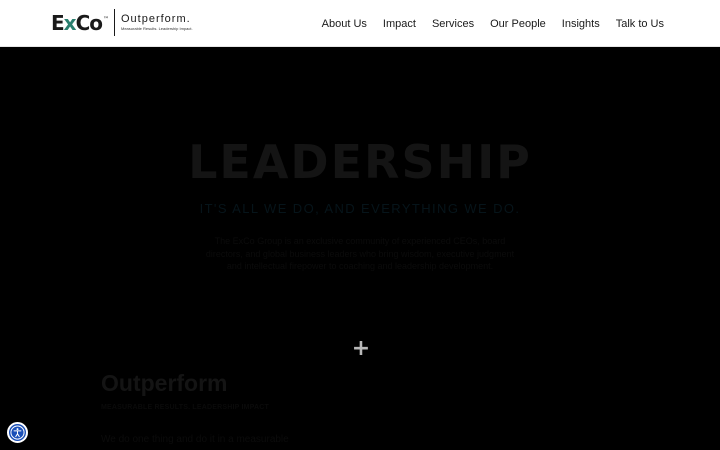 This screenshot has width=720, height=450. Describe the element at coordinates (156, 19) in the screenshot. I see `logo-tagline-main: Outperform.` at that location.